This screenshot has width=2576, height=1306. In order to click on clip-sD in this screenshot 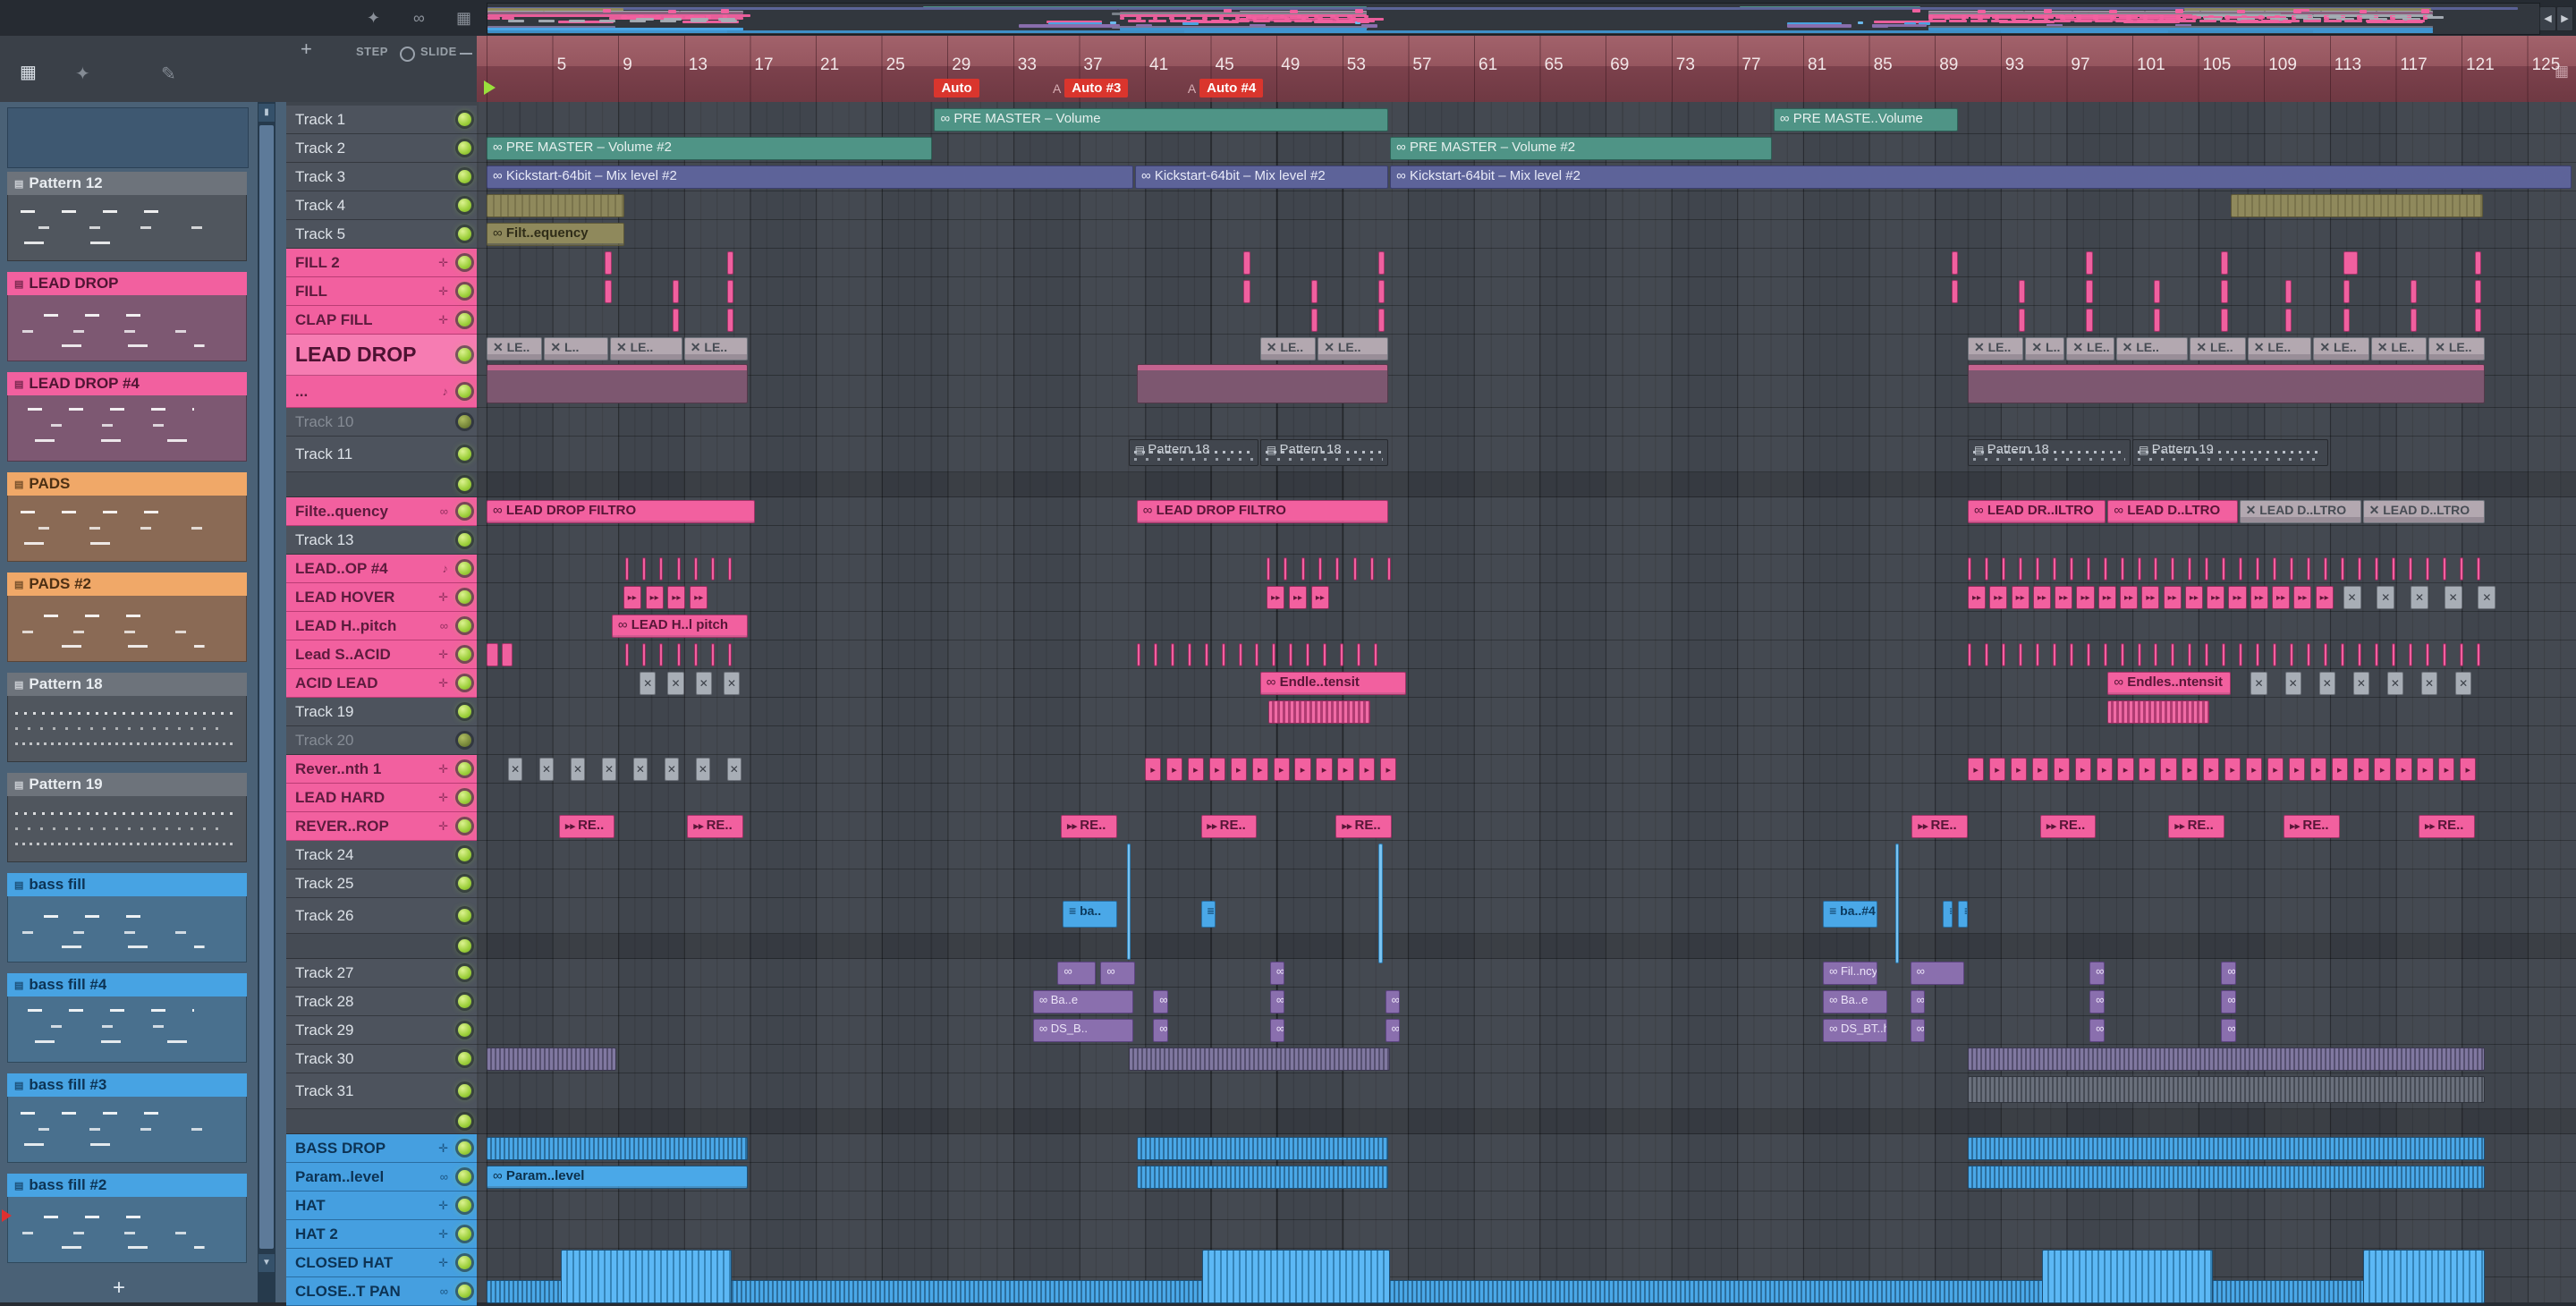, I will do `click(2226, 1089)`.